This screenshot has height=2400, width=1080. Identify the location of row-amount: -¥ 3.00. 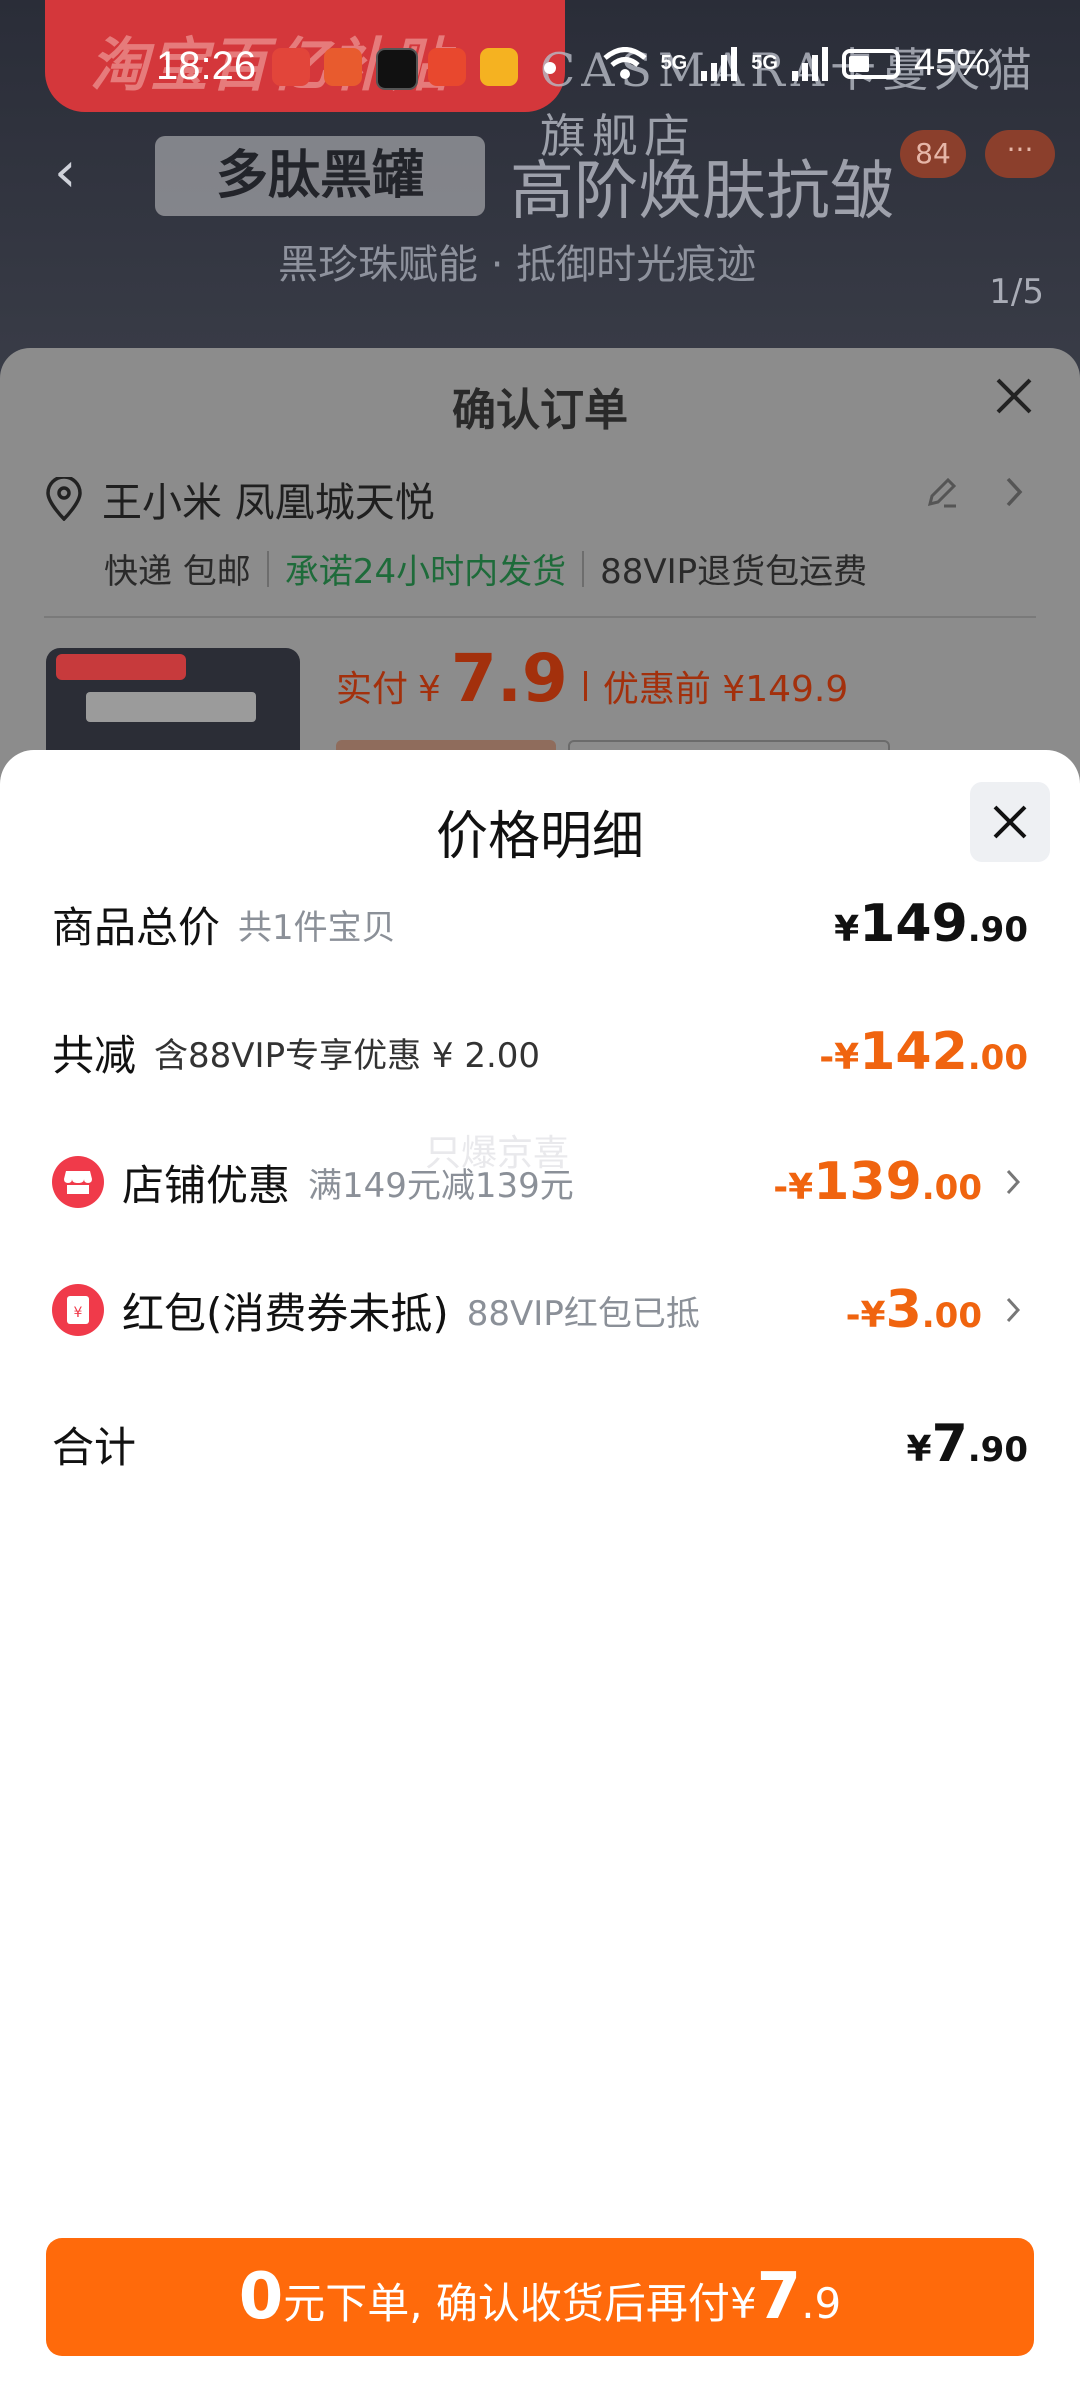
(913, 1310).